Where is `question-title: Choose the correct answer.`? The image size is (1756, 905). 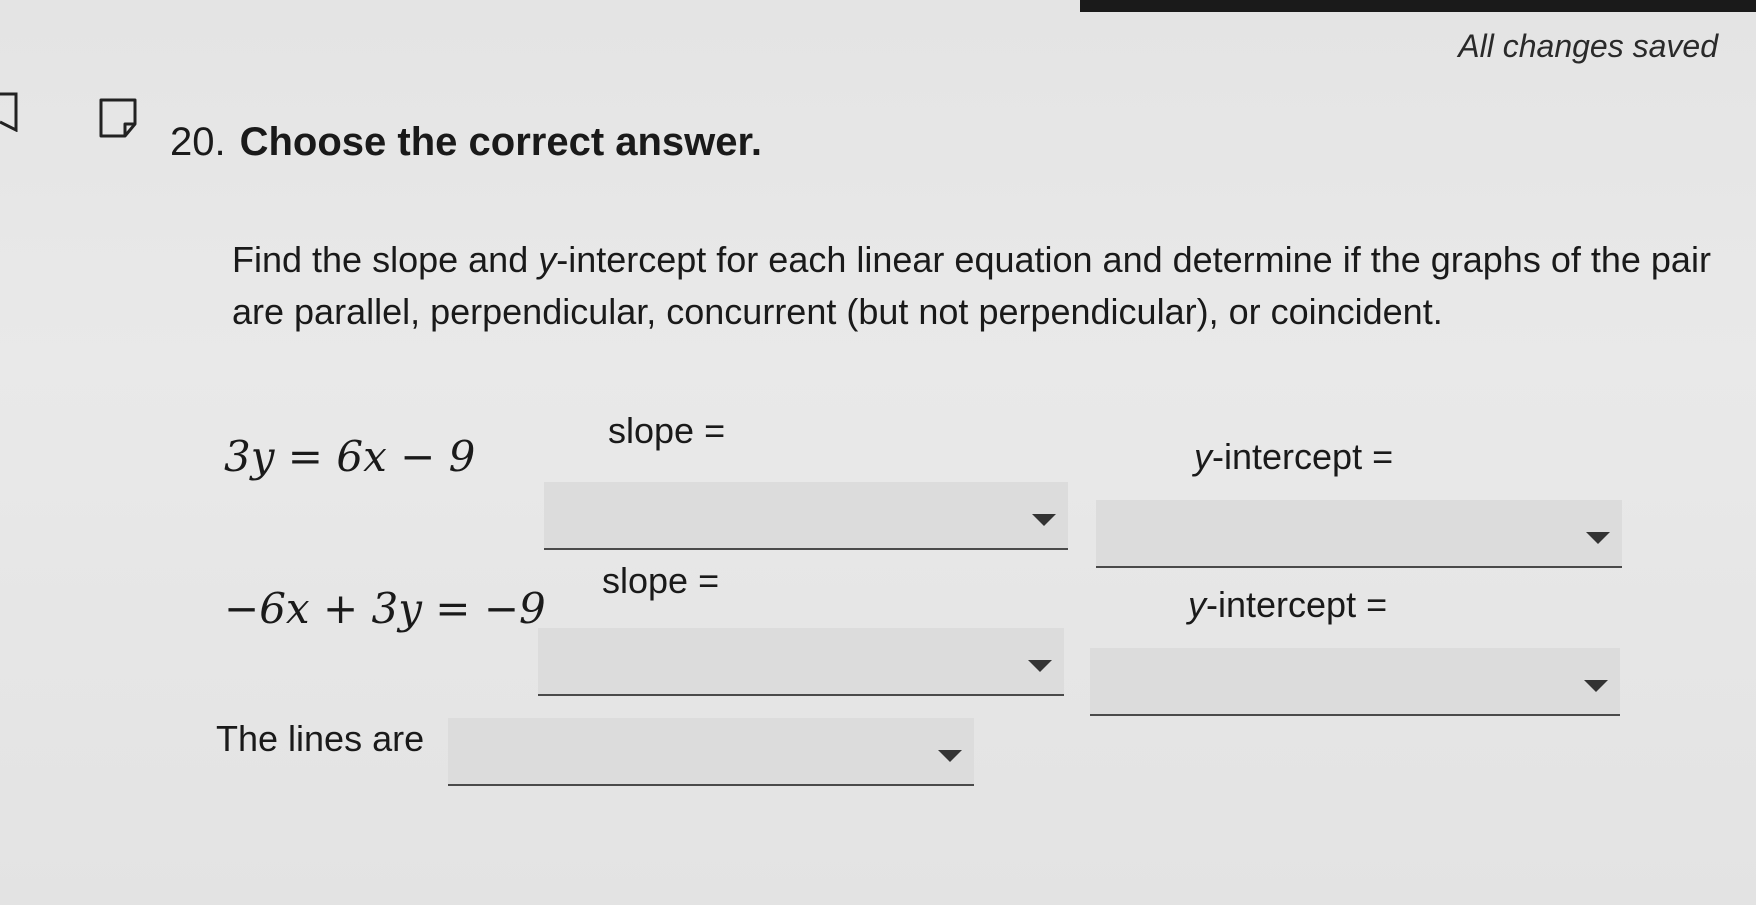 question-title: Choose the correct answer. is located at coordinates (501, 142).